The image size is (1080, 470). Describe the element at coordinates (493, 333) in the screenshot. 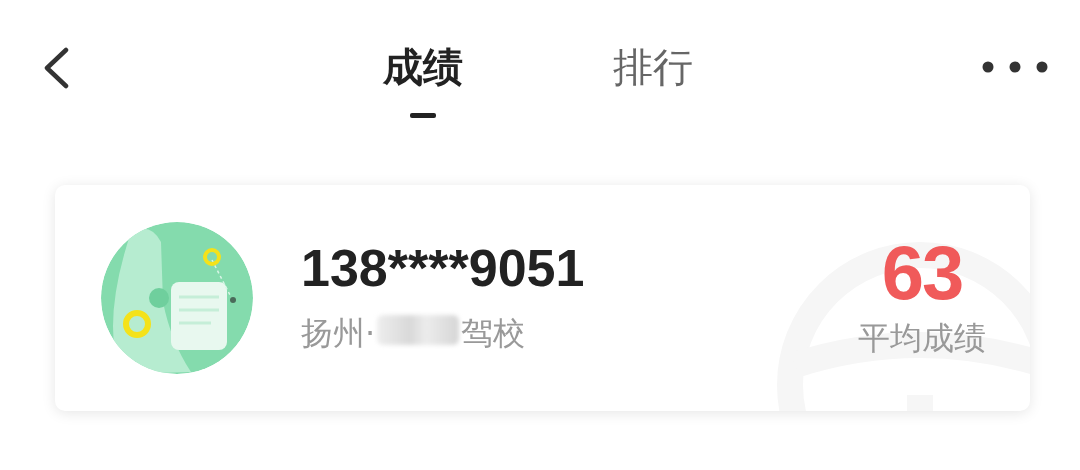

I see `school-name-end: 驾校` at that location.